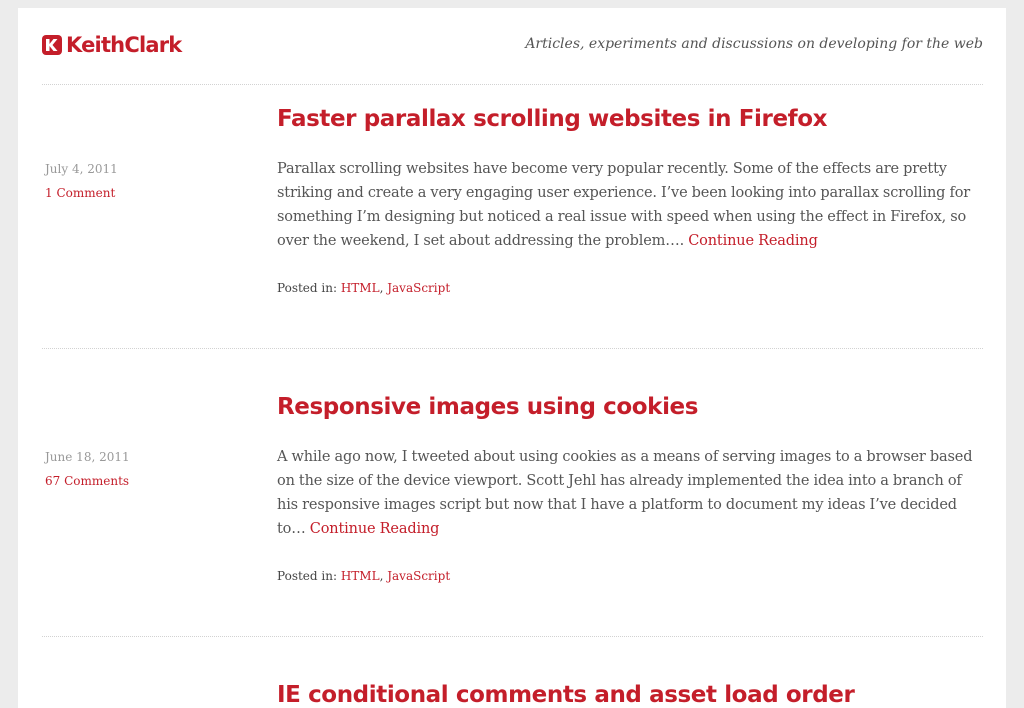 The image size is (1024, 708). What do you see at coordinates (87, 481) in the screenshot?
I see `post-comments-link: 67 Comments` at bounding box center [87, 481].